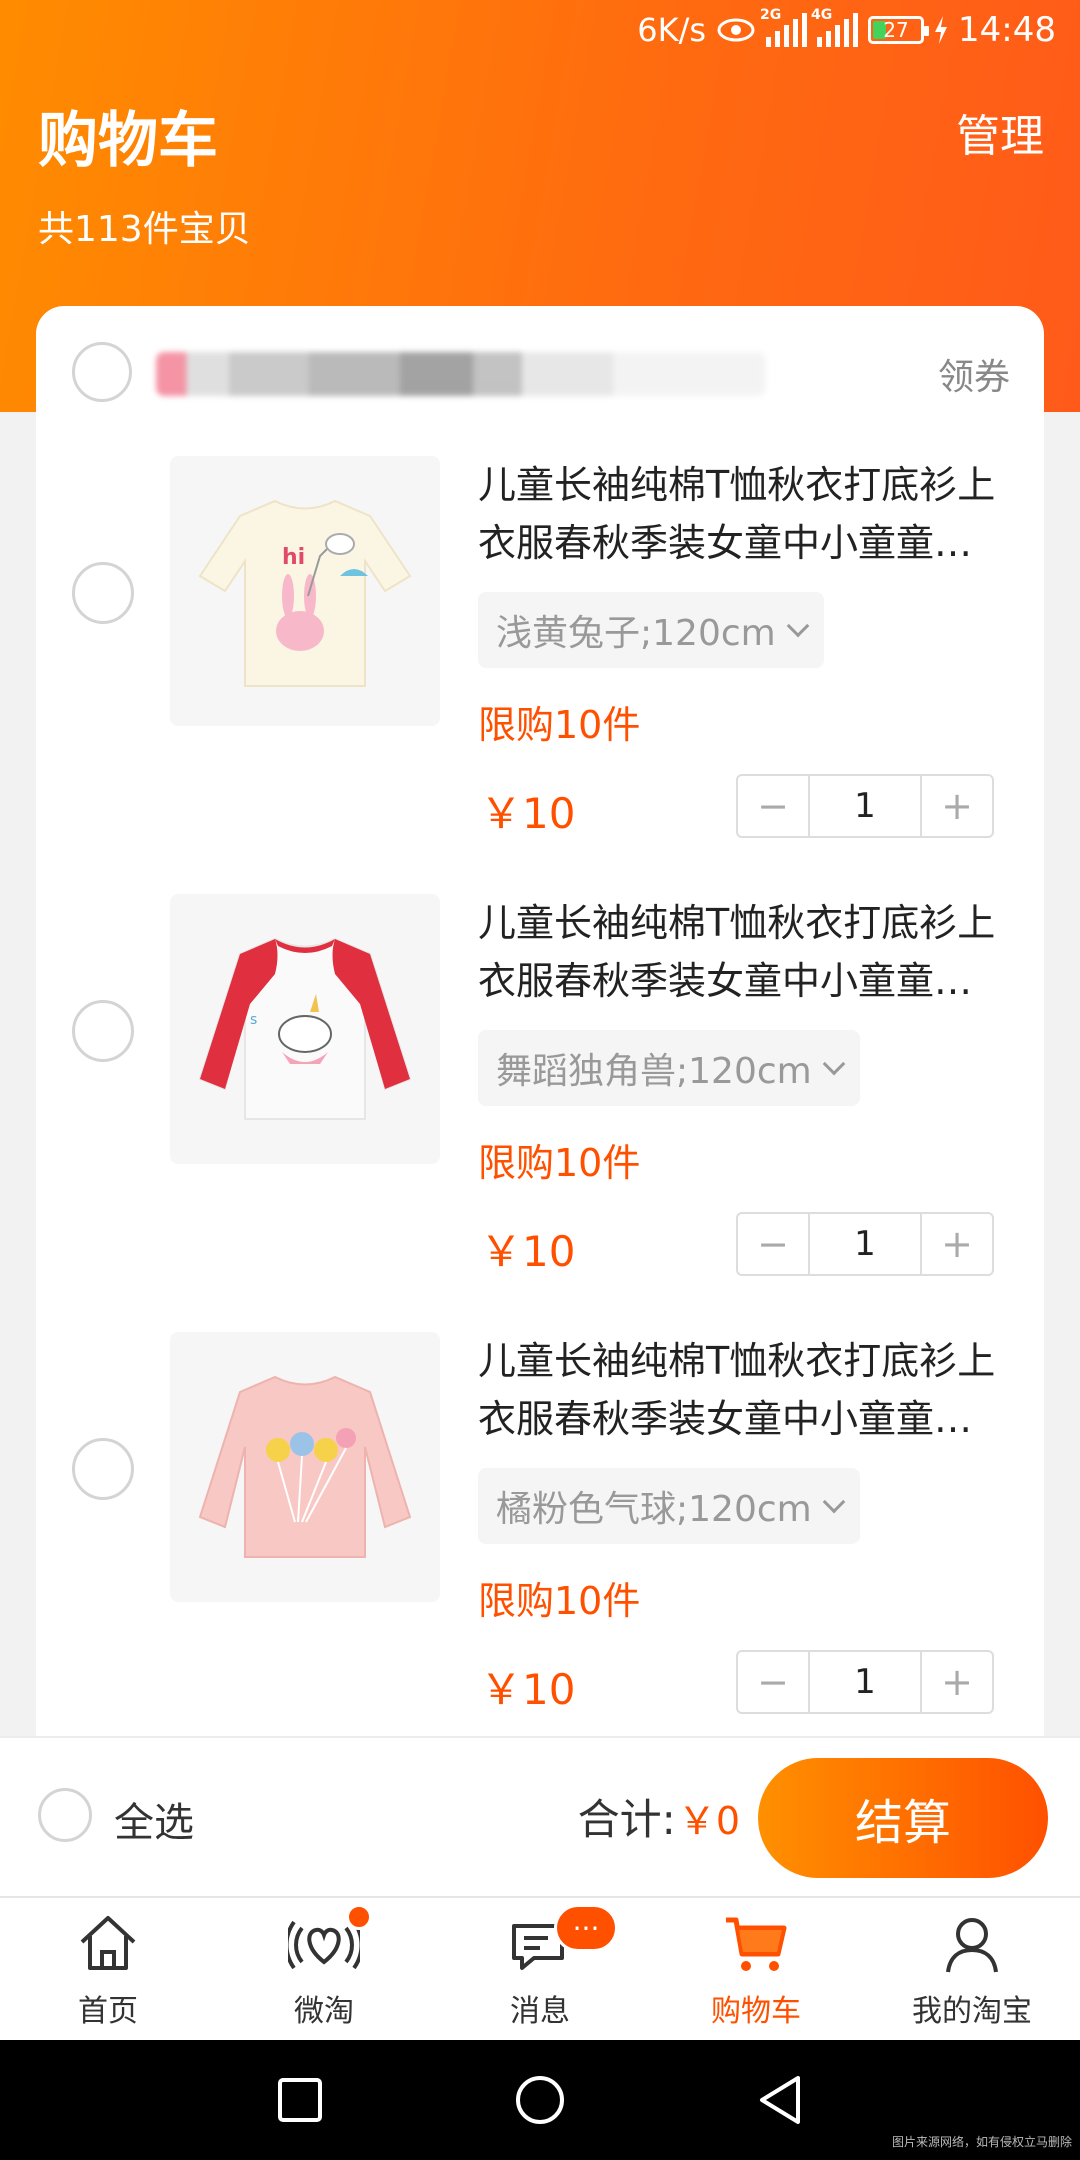 Image resolution: width=1080 pixels, height=2160 pixels. I want to click on tshirt-image: ꜱ, so click(305, 1028).